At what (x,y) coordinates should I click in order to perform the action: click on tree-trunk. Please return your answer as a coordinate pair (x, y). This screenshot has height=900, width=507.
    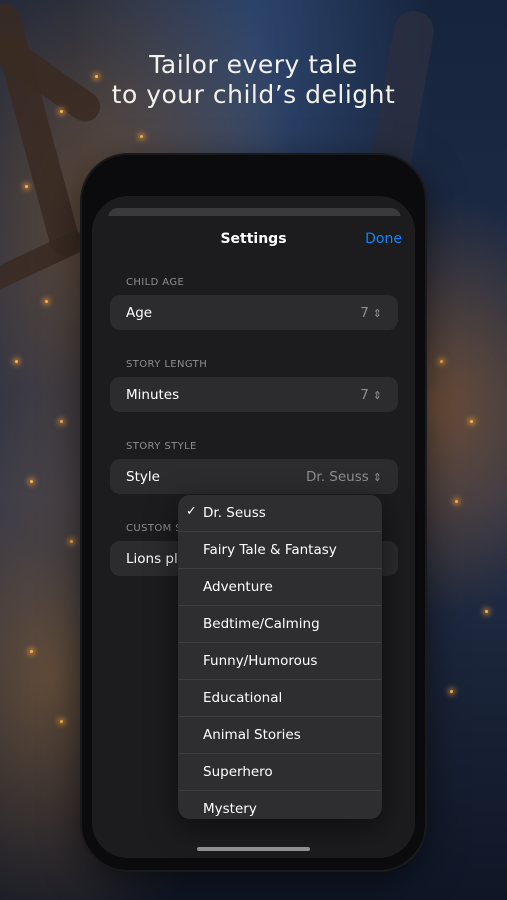
    Looking at the image, I should click on (42, 130).